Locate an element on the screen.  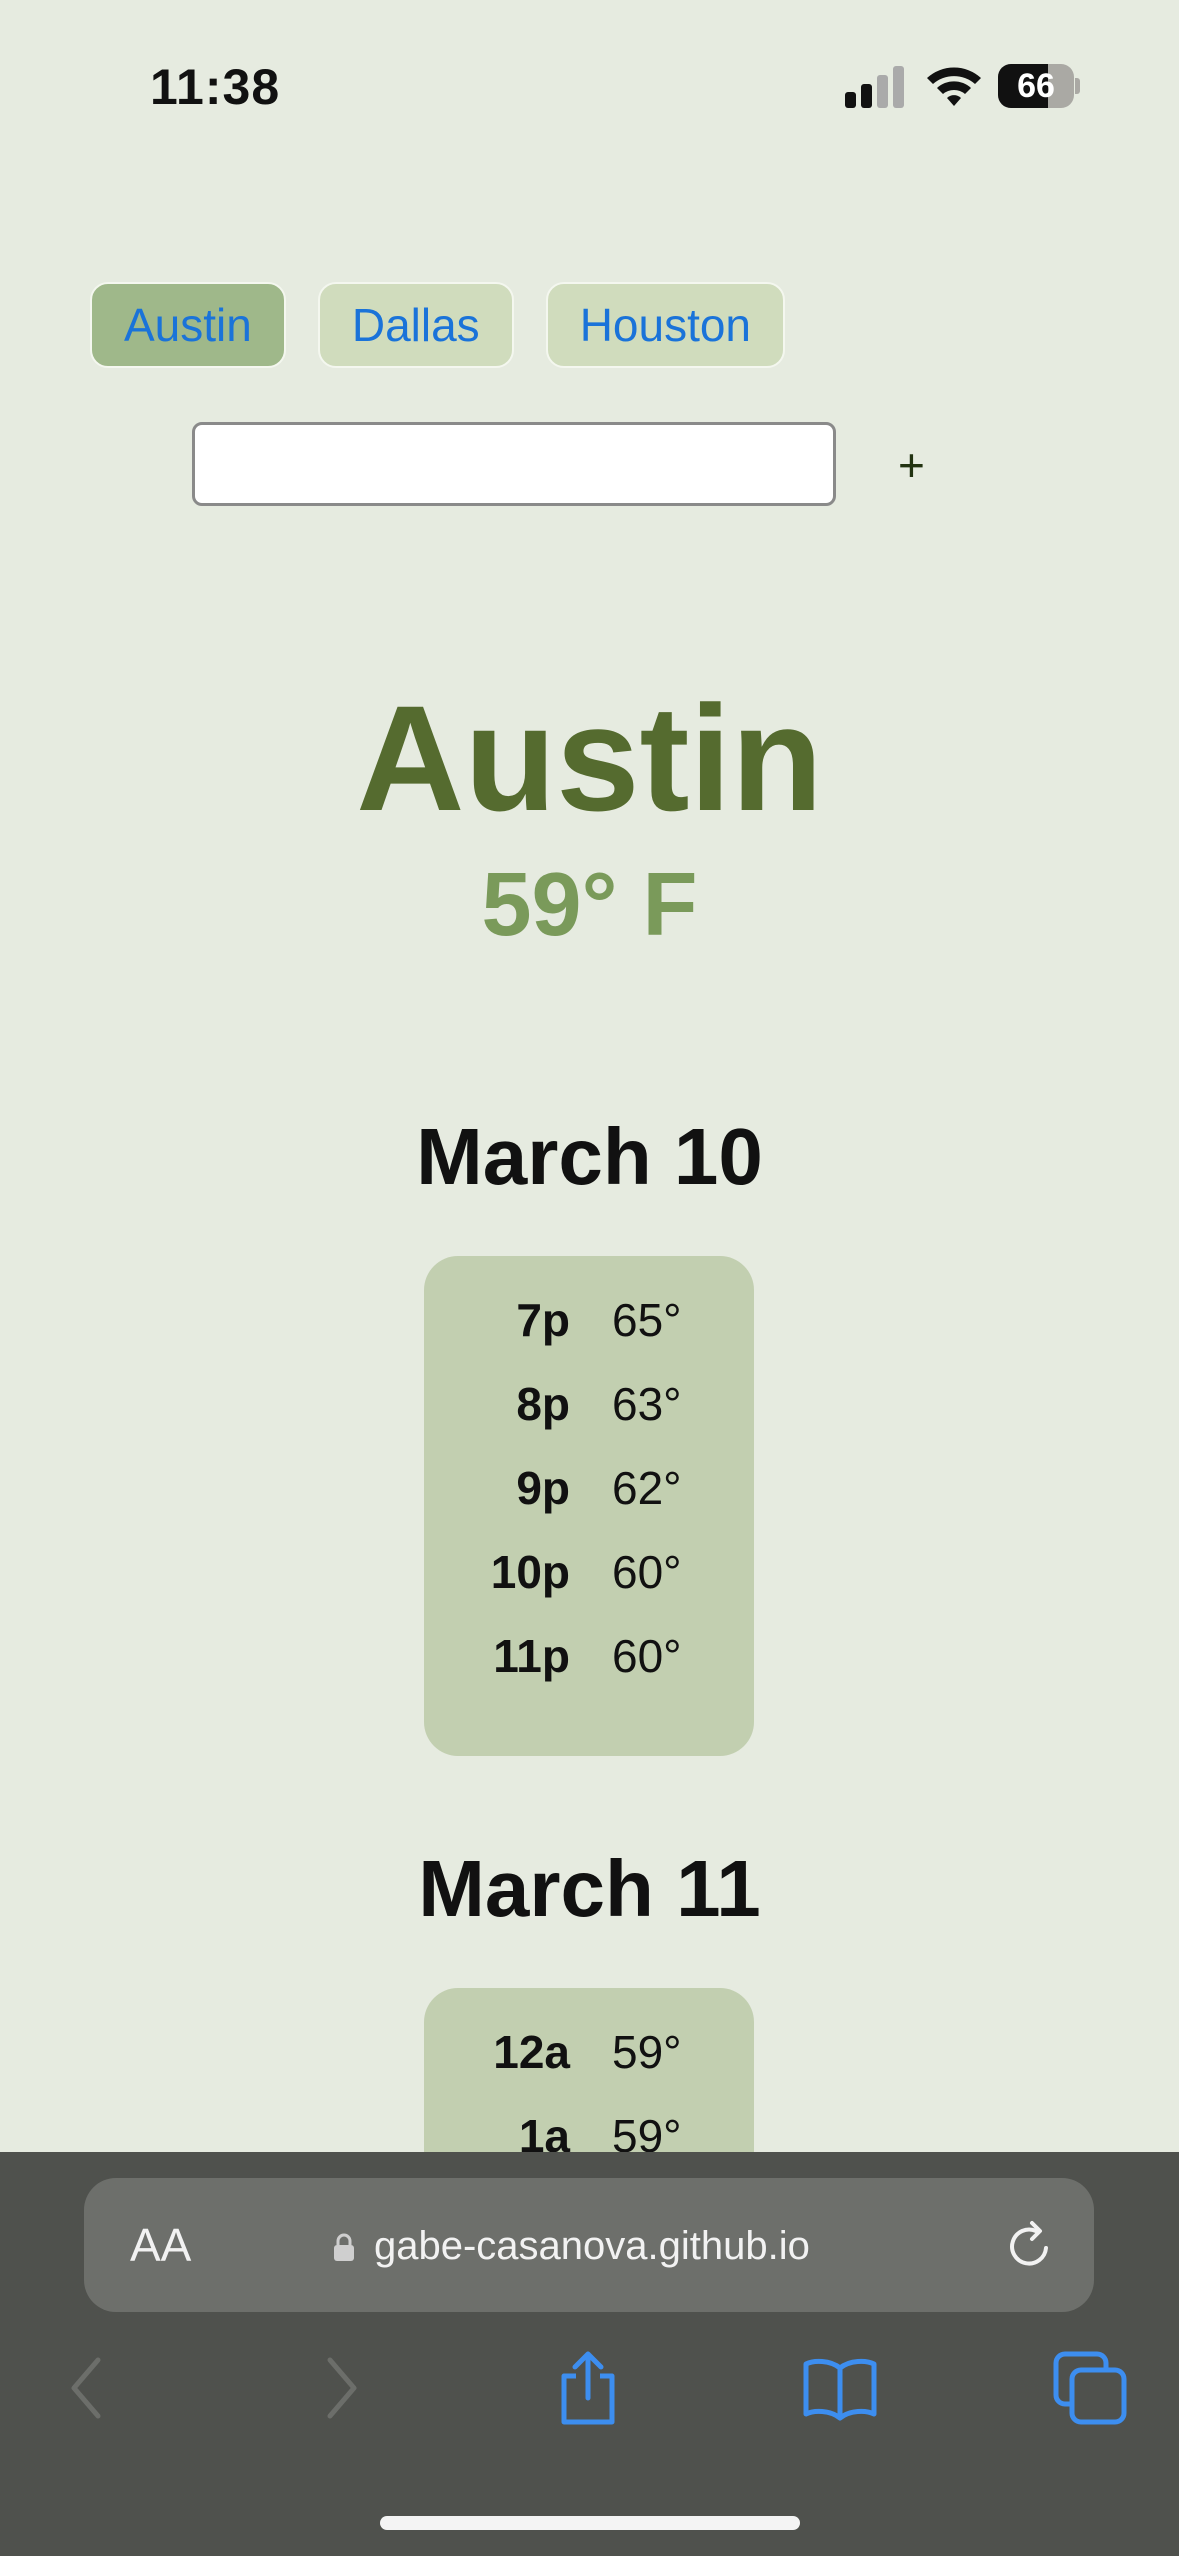
hour-time: 8p is located at coordinates (543, 1404).